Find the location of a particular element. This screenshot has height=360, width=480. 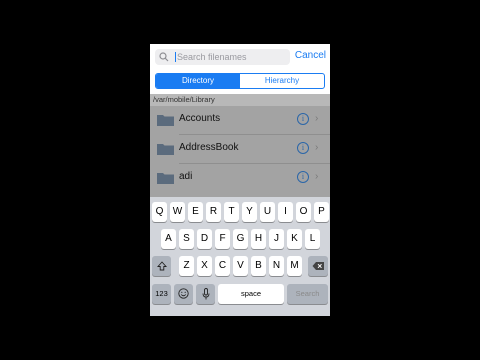

key-p: P is located at coordinates (321, 212).